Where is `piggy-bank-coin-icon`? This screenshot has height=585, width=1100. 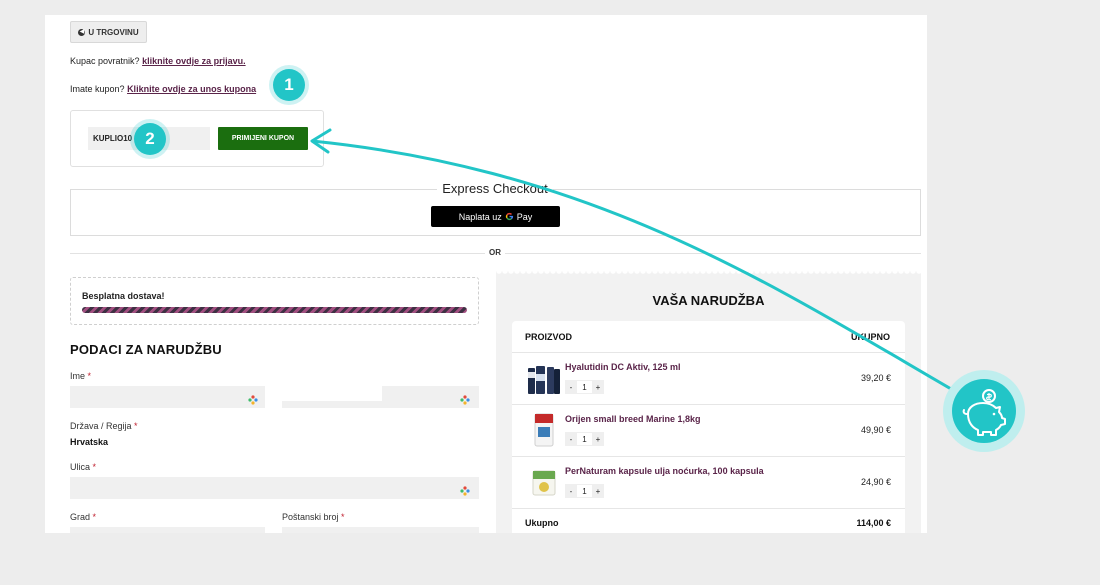
piggy-bank-coin-icon is located at coordinates (984, 412).